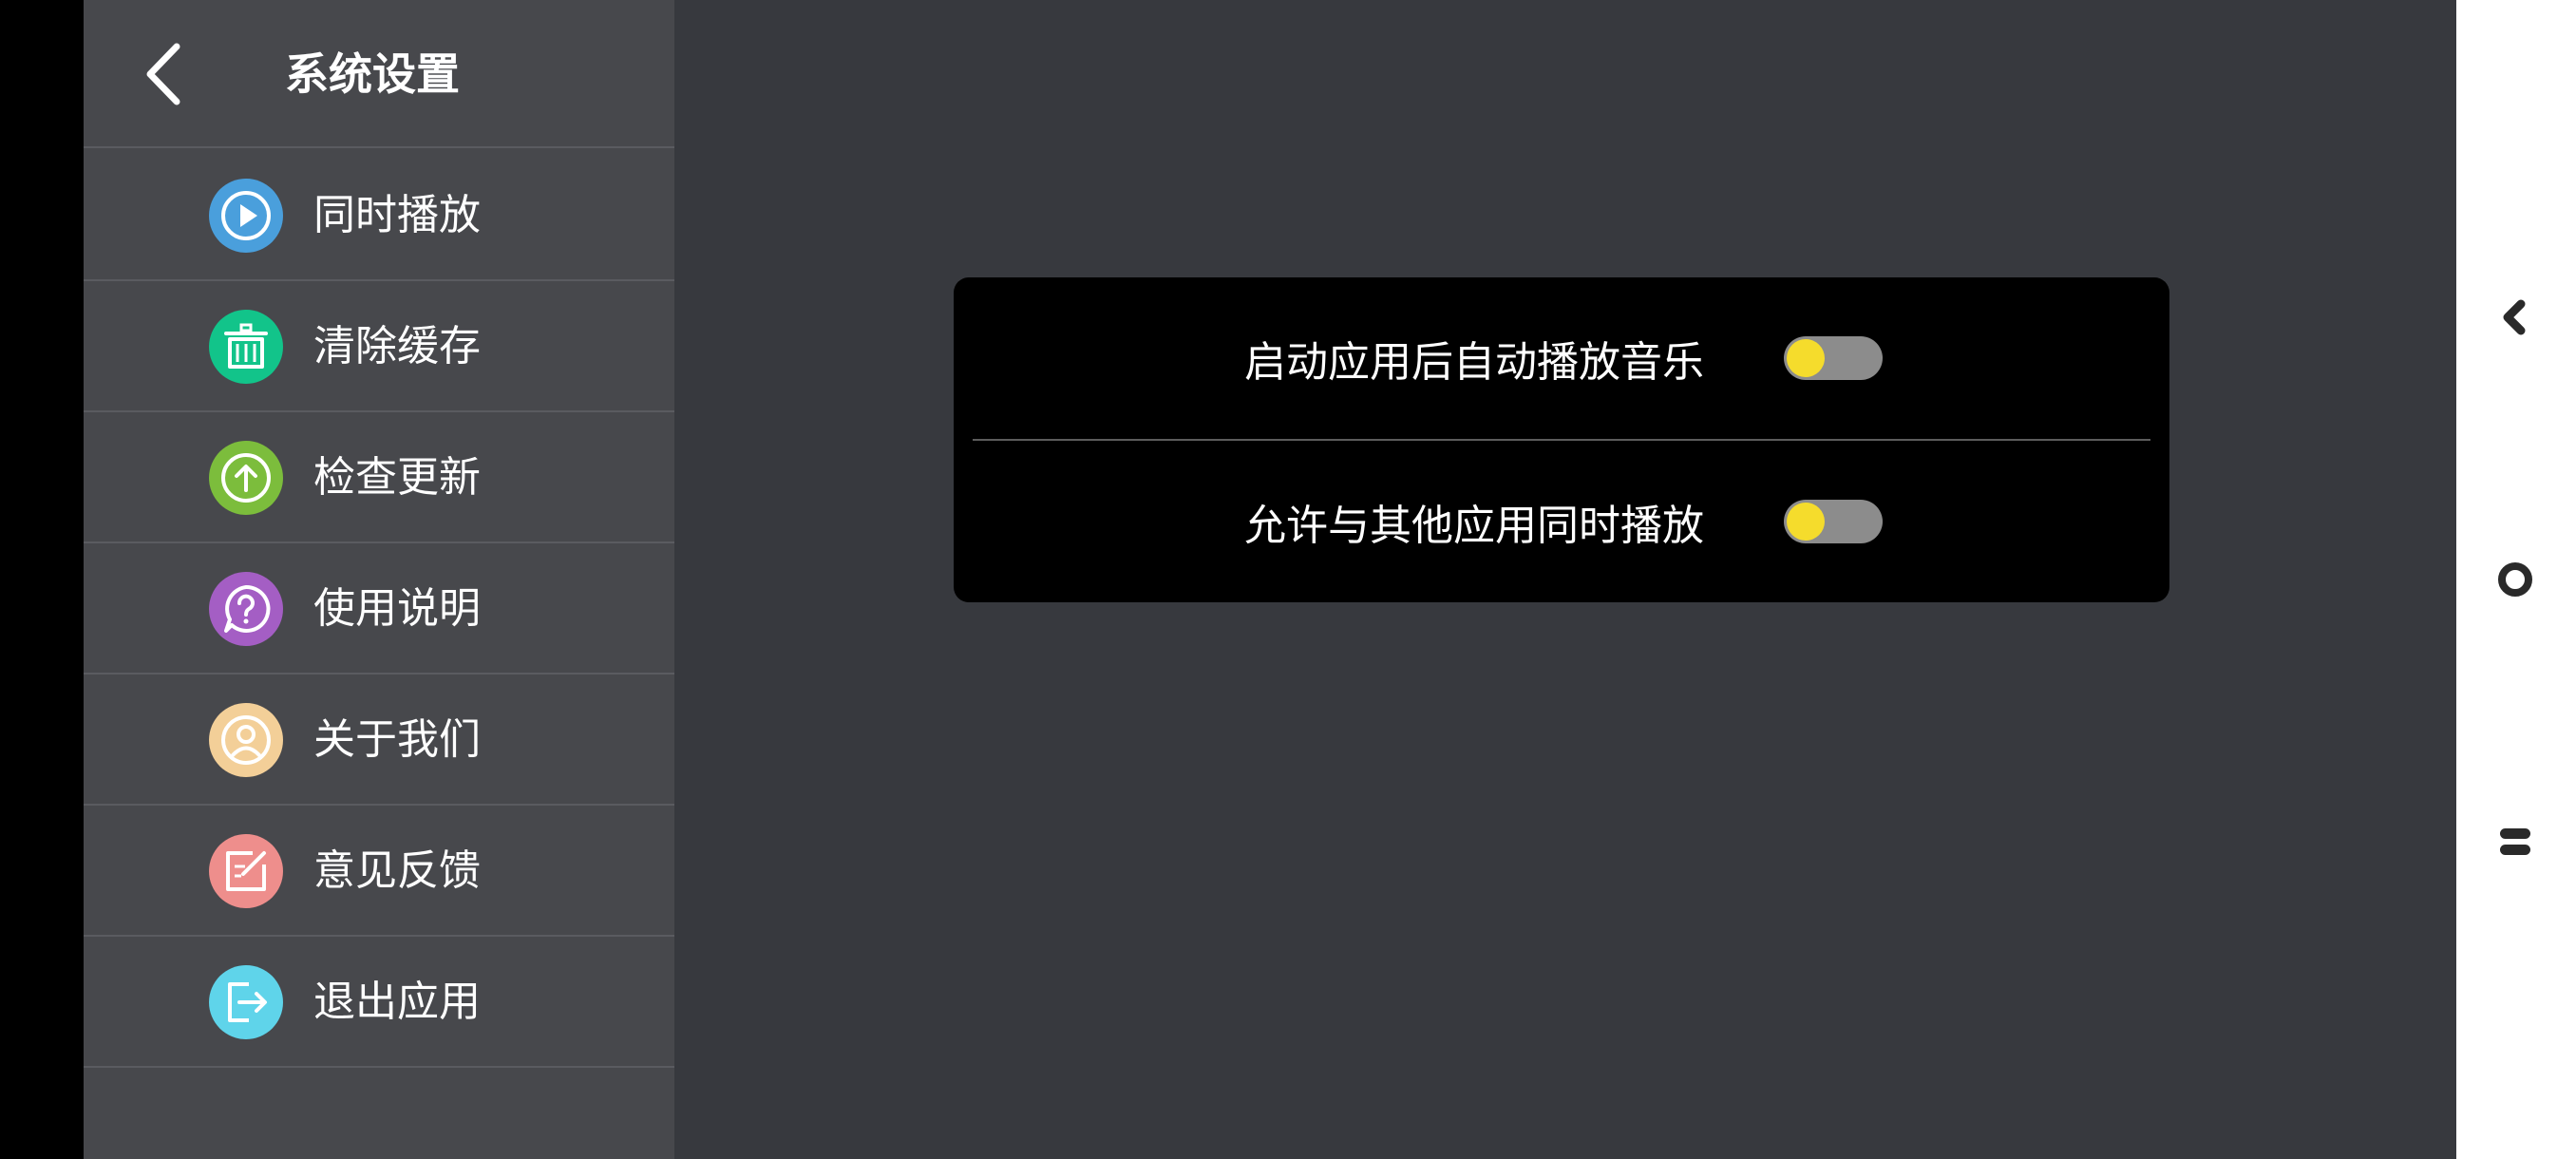  I want to click on nav-recents-button, so click(2515, 841).